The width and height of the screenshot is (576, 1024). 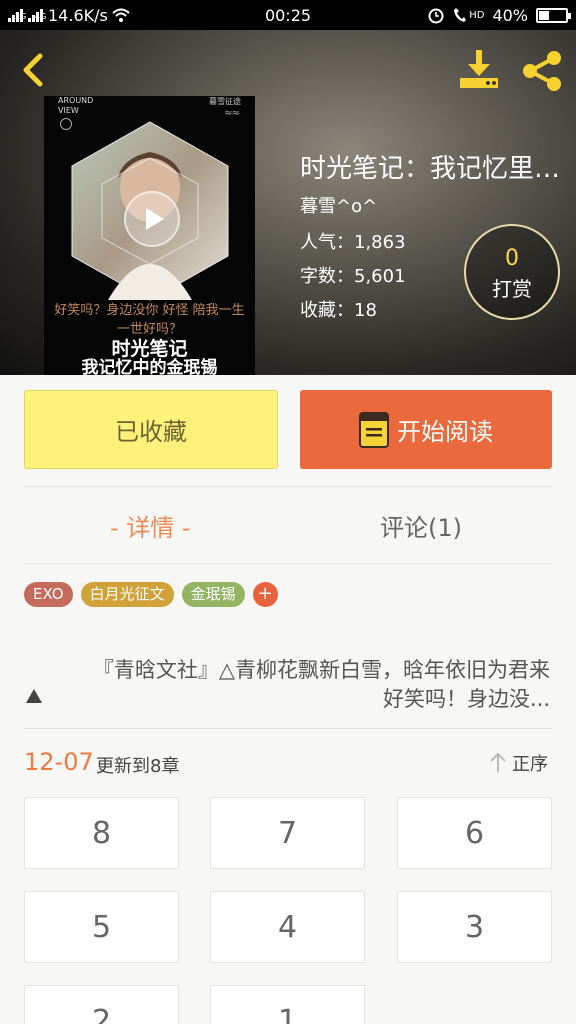 I want to click on back-arrow-icon, so click(x=34, y=70).